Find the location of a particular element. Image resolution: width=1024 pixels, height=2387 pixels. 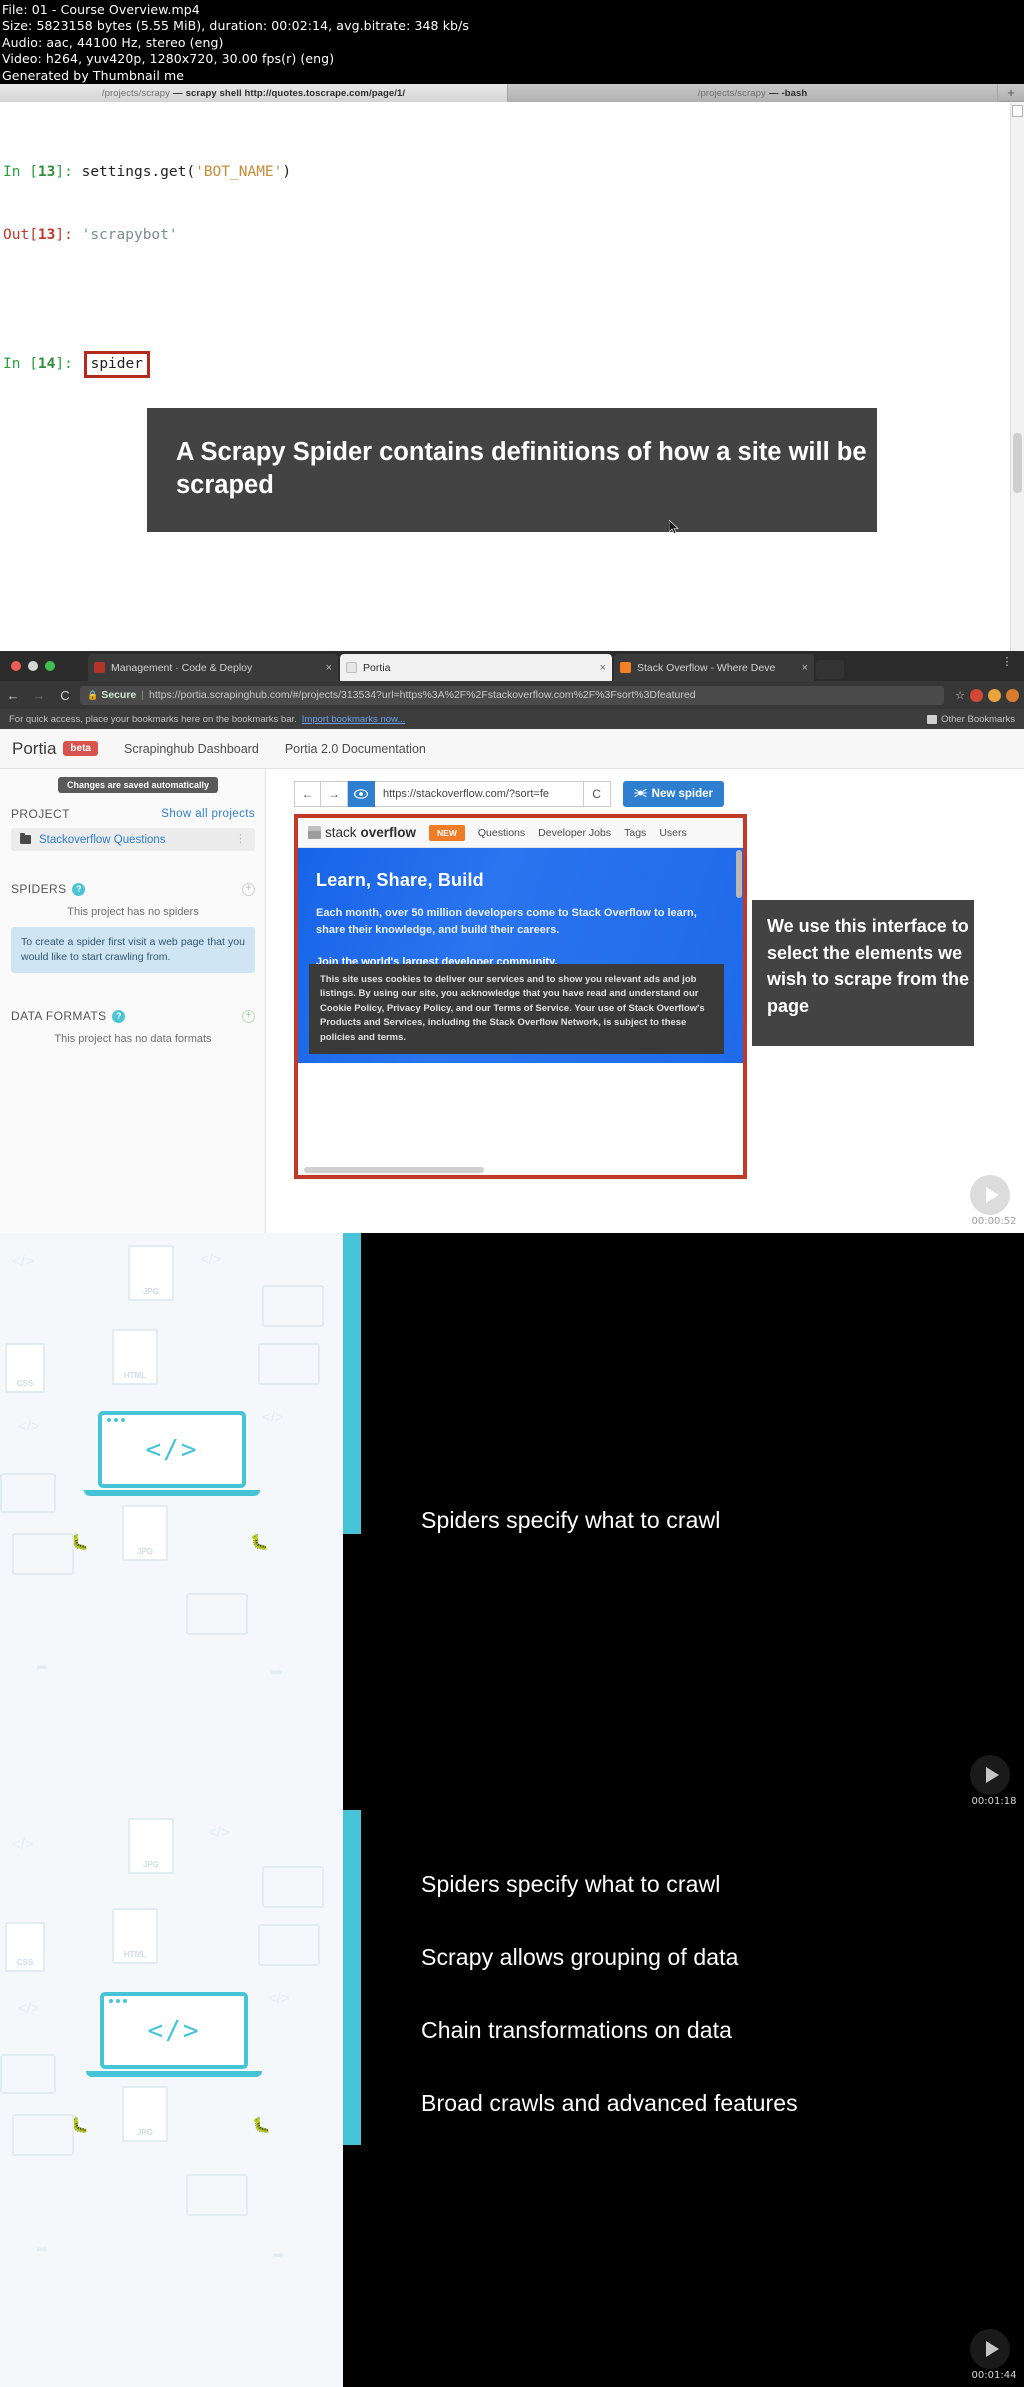

new-badge: NEW is located at coordinates (447, 832).